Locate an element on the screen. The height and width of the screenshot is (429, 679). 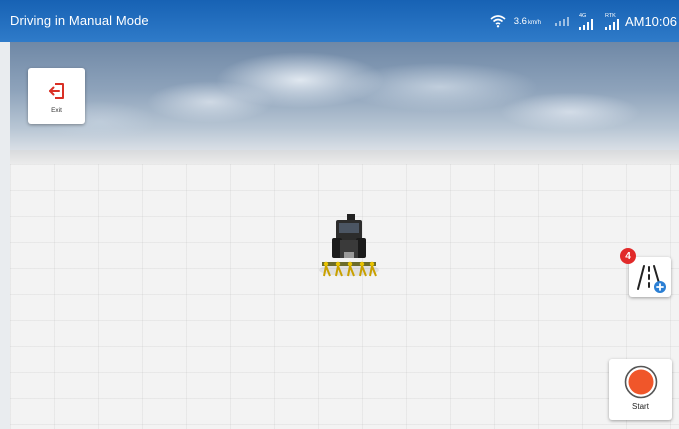
page-title: Driving in Manual Mode is located at coordinates (79, 20).